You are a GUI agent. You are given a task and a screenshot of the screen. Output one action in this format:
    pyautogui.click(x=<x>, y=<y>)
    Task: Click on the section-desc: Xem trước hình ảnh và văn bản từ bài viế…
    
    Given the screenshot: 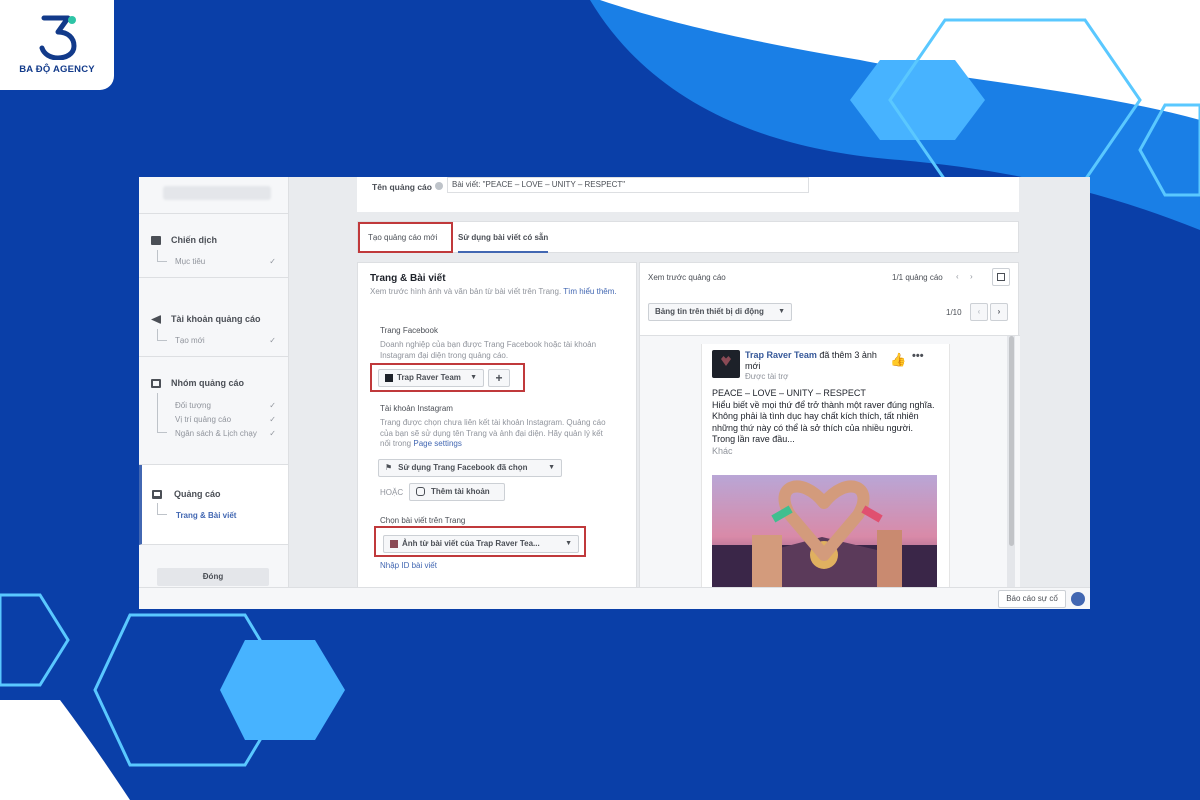 What is the action you would take?
    pyautogui.click(x=493, y=291)
    